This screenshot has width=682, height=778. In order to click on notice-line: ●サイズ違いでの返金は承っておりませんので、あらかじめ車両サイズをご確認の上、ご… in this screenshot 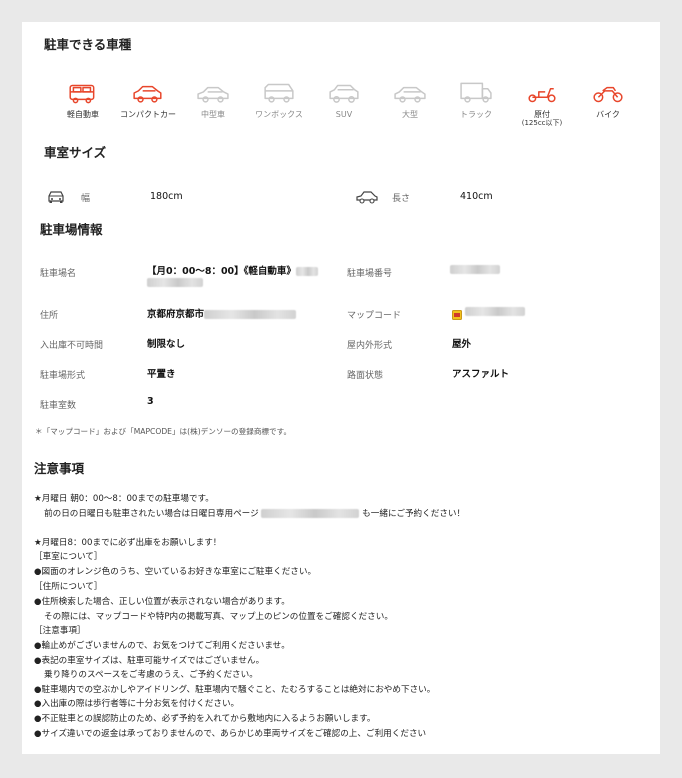, I will do `click(230, 734)`.